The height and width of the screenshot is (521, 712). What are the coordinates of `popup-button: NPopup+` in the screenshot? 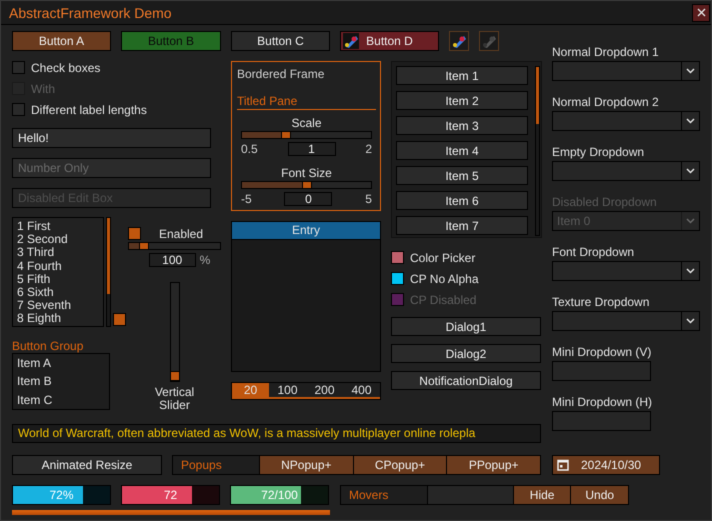 It's located at (306, 465).